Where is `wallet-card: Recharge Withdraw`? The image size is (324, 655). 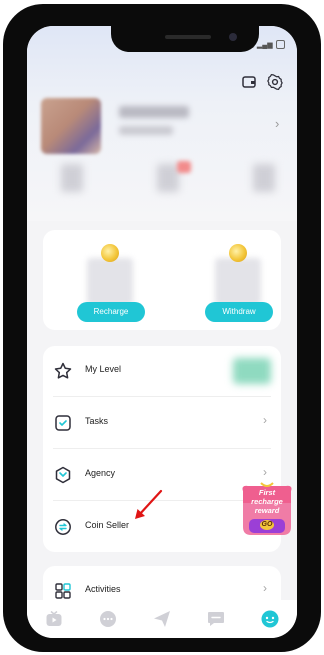
wallet-card: Recharge Withdraw is located at coordinates (162, 280).